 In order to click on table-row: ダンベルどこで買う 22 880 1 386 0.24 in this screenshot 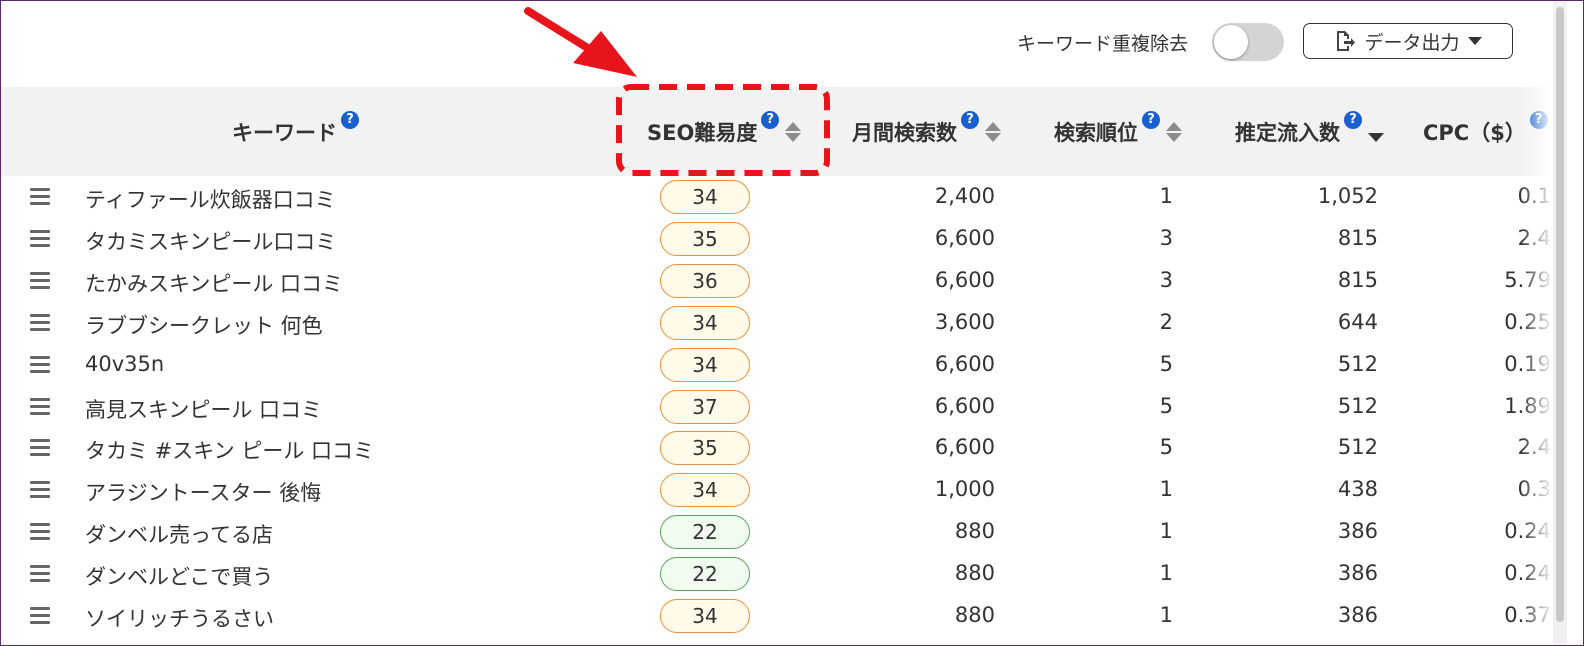, I will do `click(776, 575)`.